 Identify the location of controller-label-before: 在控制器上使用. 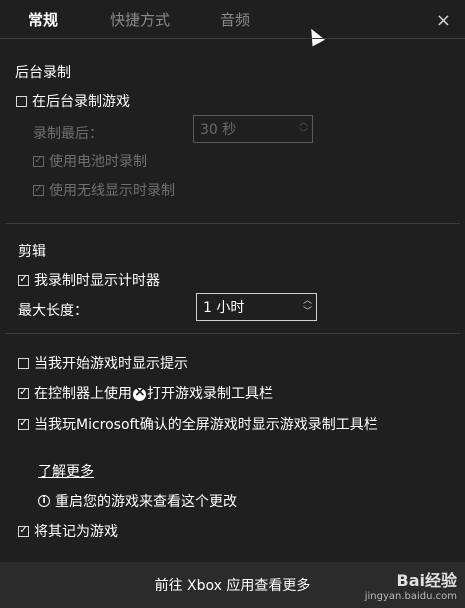
(83, 394).